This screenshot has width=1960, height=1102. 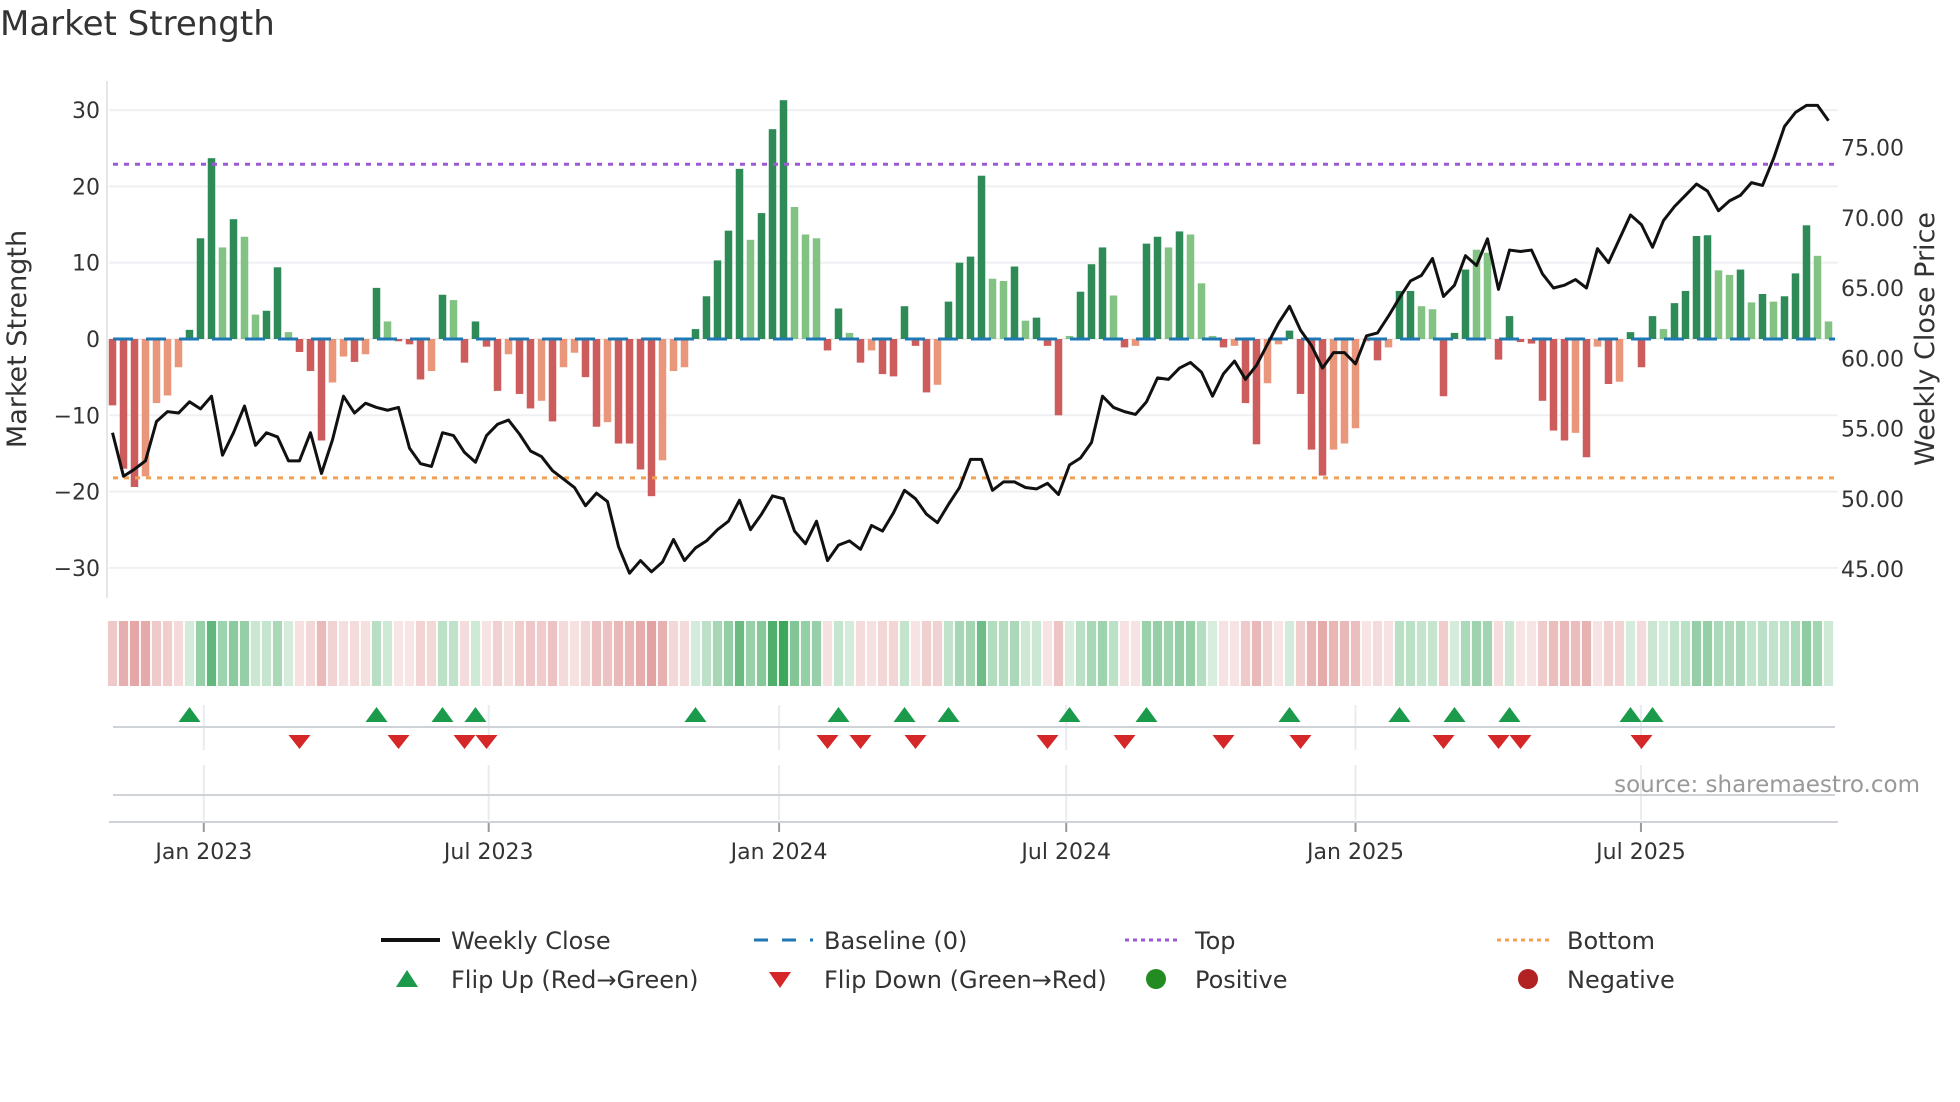 I want to click on legend-item-bottom: Bottom, so click(x=1576, y=941).